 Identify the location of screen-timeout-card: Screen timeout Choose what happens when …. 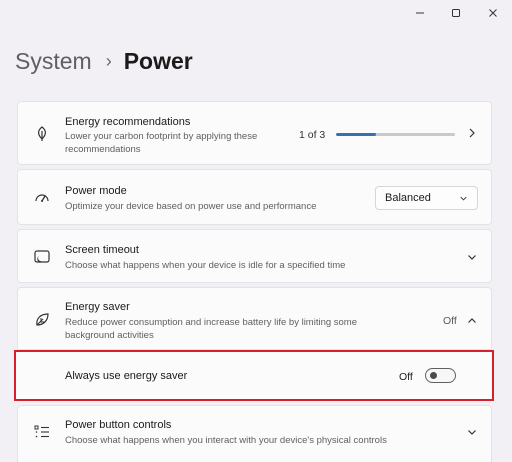
(254, 256).